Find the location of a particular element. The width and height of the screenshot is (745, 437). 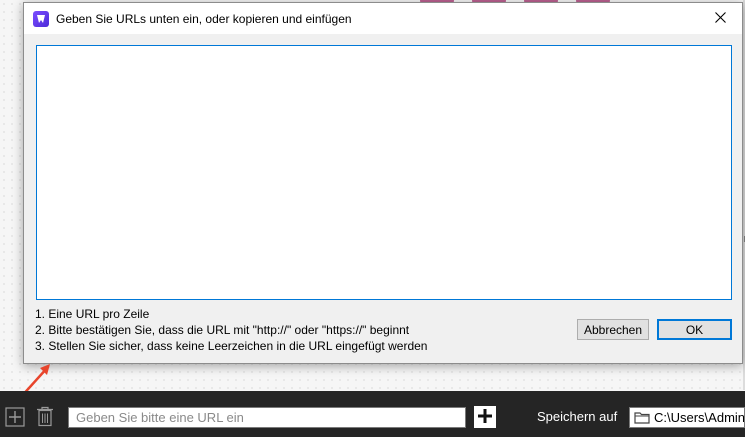

add-icon is located at coordinates (15, 418).